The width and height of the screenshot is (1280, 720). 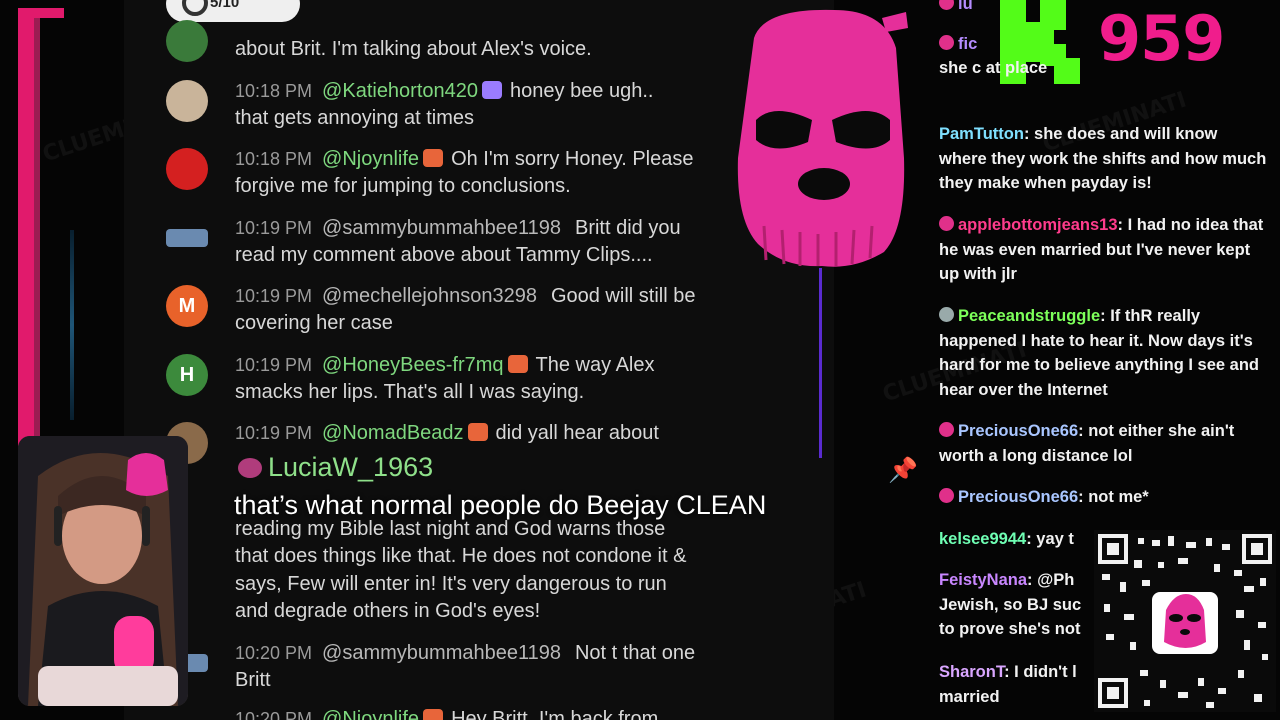 I want to click on comment-header: 10:19 PM @NomadBeadz did yall hear about, so click(x=447, y=433).